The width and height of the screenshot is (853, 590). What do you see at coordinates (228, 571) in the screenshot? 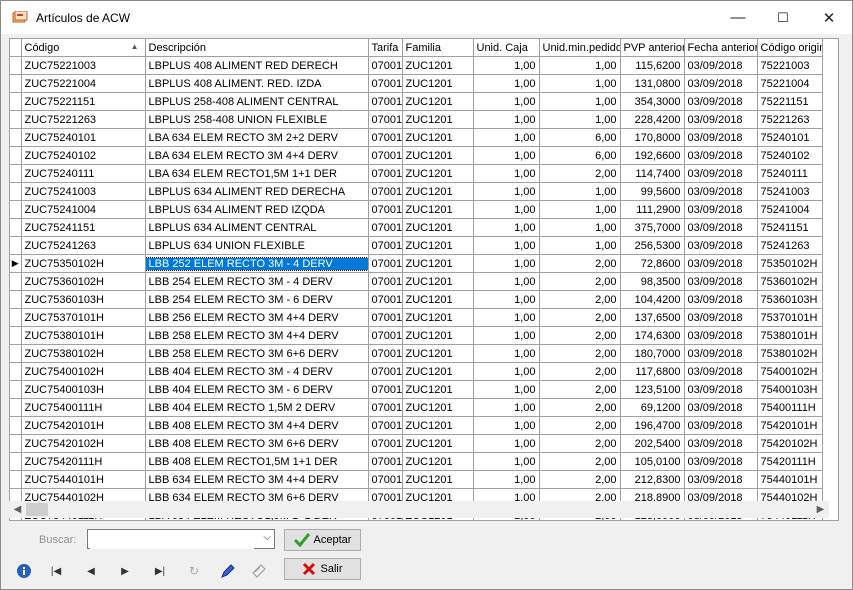
I see `edit-icon` at bounding box center [228, 571].